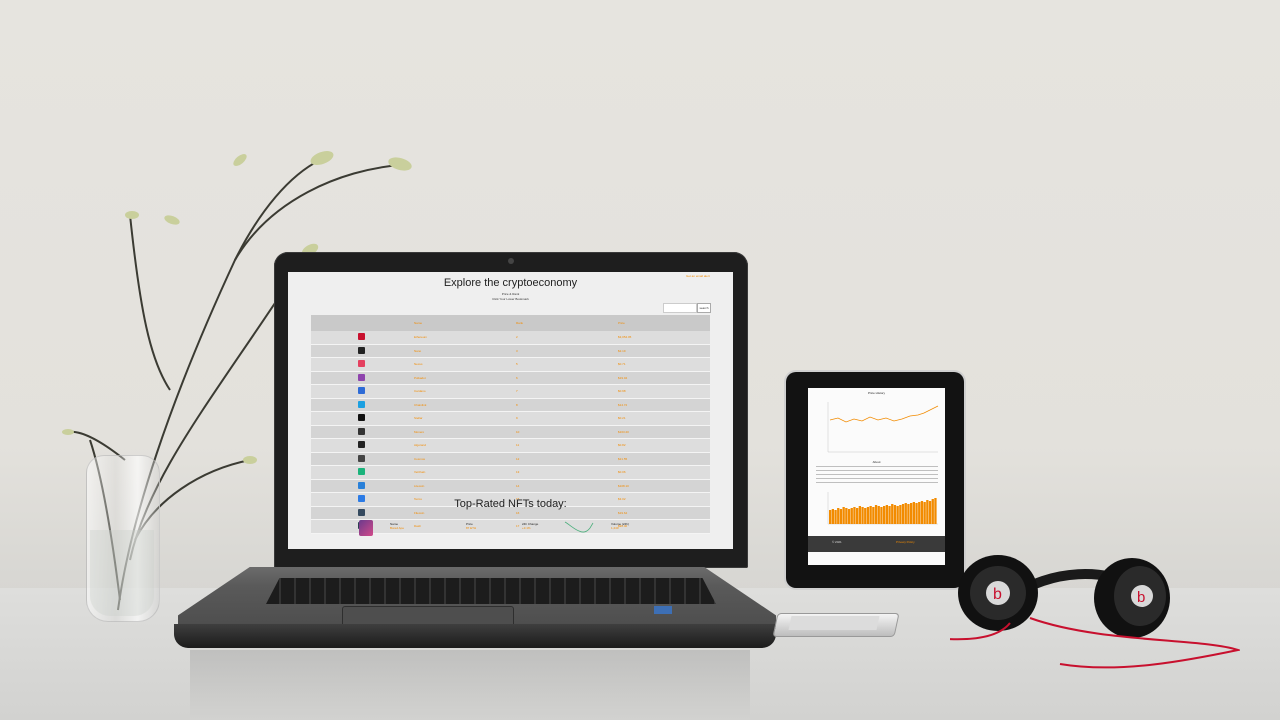 The height and width of the screenshot is (720, 1280). What do you see at coordinates (464, 445) in the screenshot?
I see `coin-name-link: Algorand` at bounding box center [464, 445].